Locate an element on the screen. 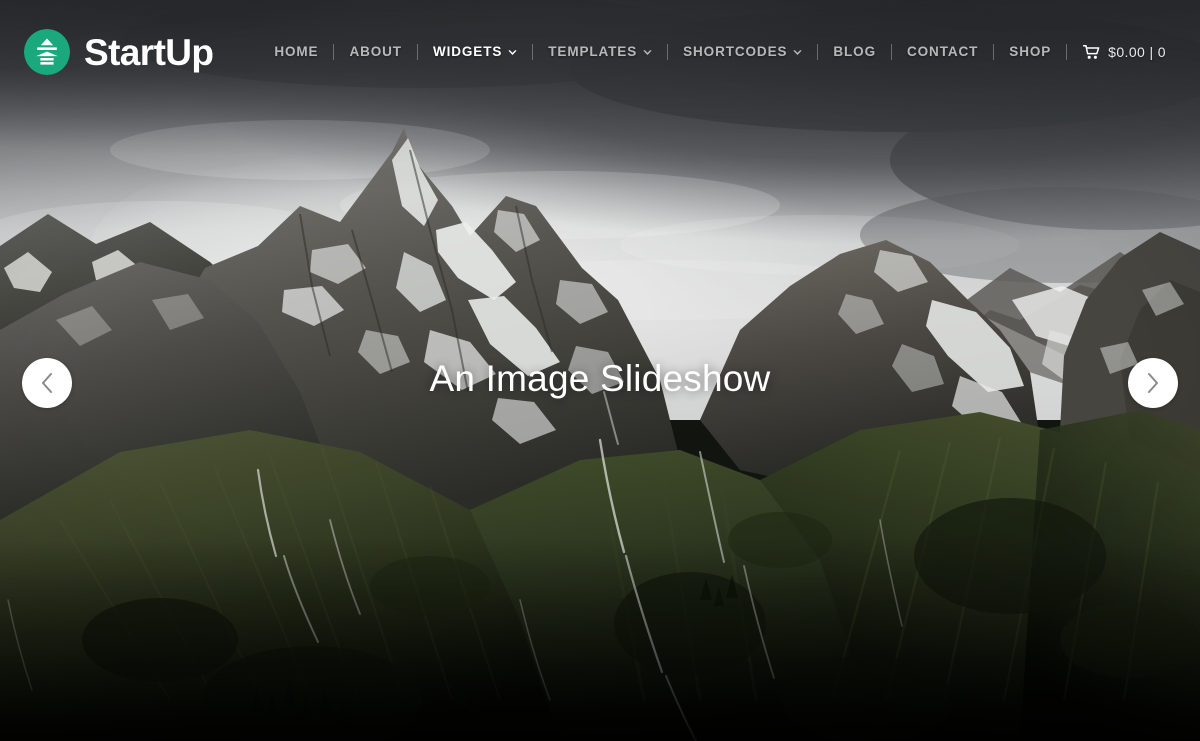 This screenshot has height=741, width=1200. nav-link-about: ABOUT is located at coordinates (375, 52).